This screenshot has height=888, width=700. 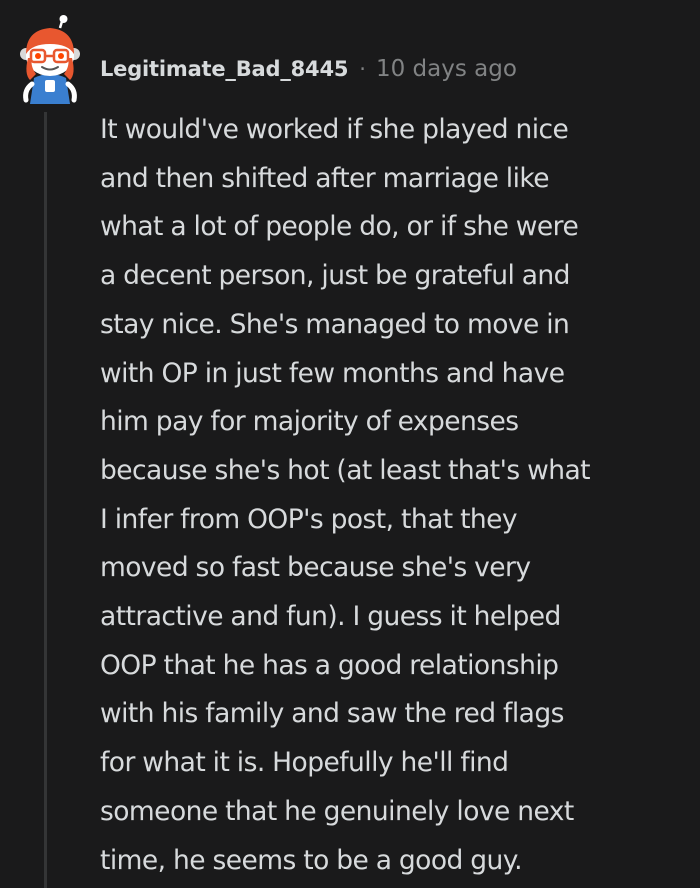 What do you see at coordinates (332, 714) in the screenshot?
I see `comment-body-line: with his family and saw the red flags` at bounding box center [332, 714].